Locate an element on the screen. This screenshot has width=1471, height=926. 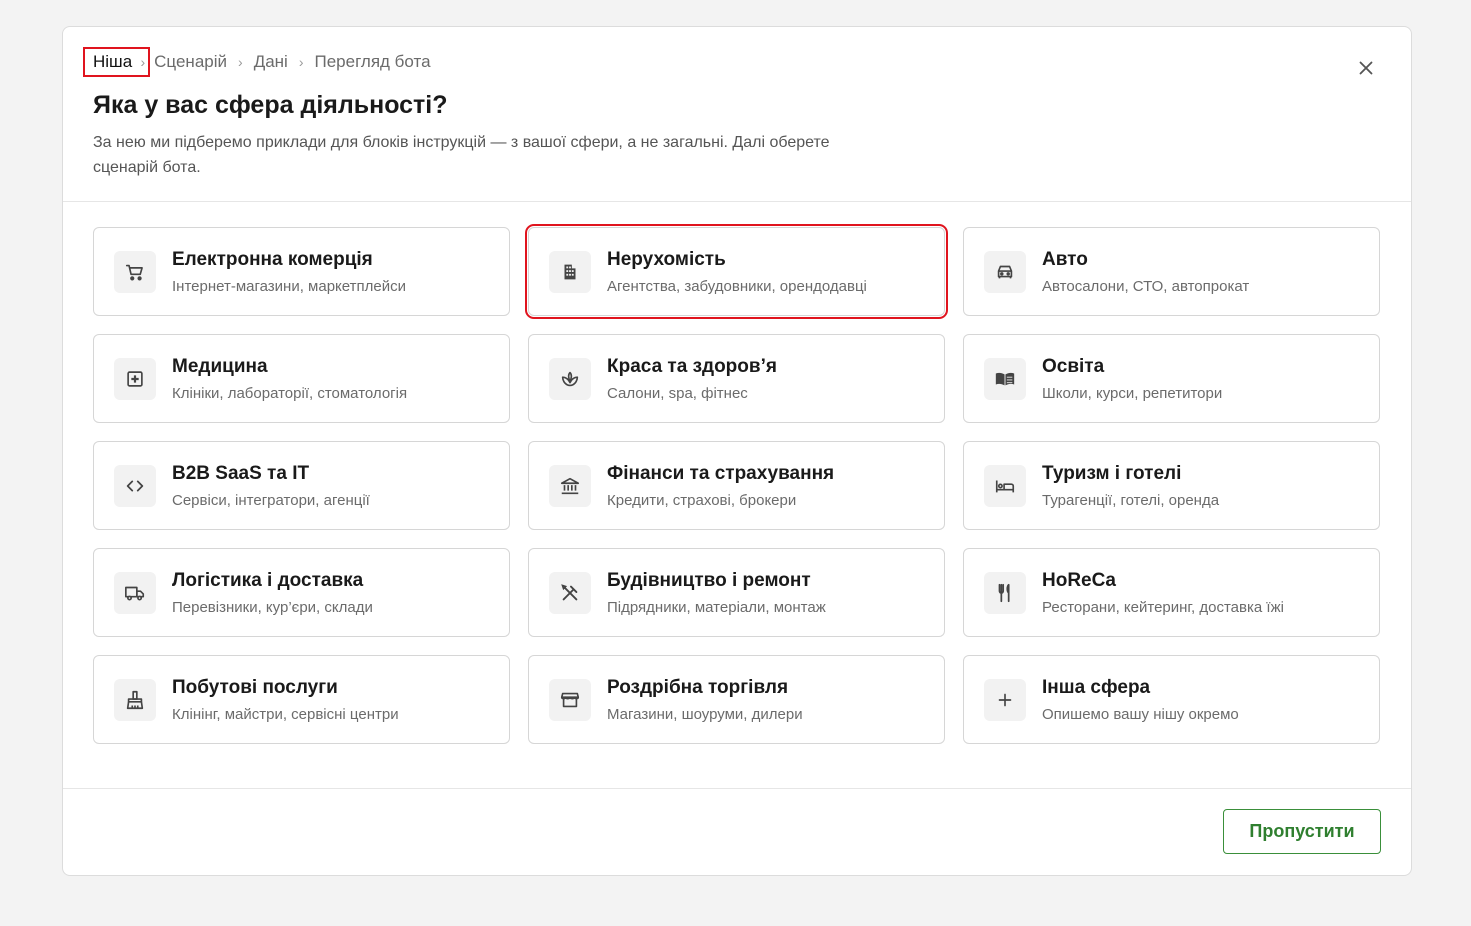
card-title: Краса та здоров’я is located at coordinates (692, 366).